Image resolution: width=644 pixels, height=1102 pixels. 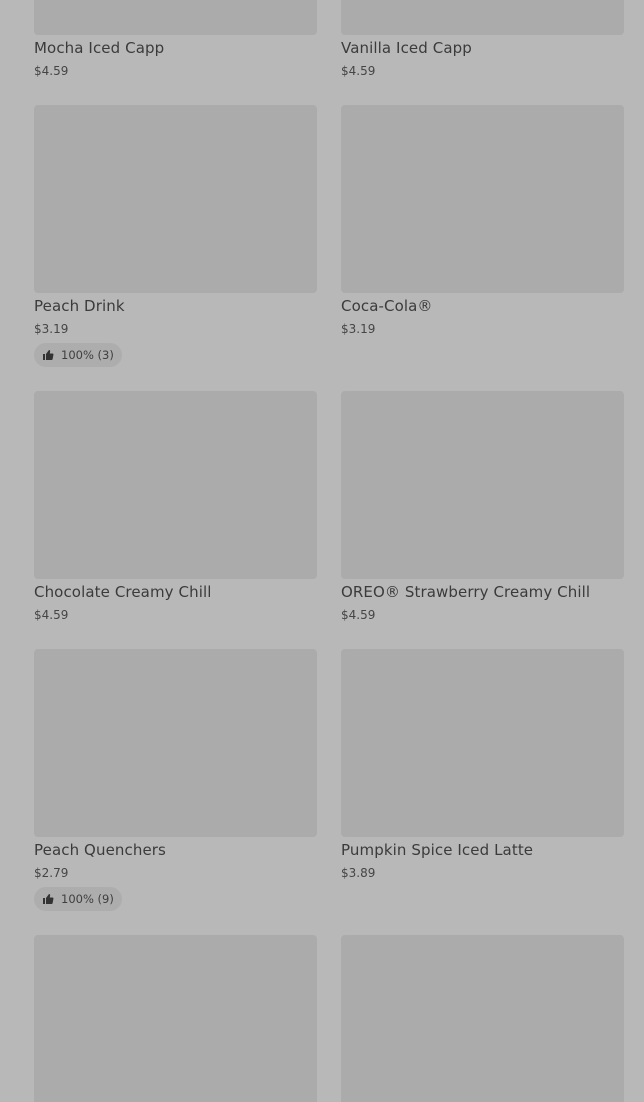 I want to click on product-card: Chocolate Creamy Chill $4.59, so click(x=175, y=506).